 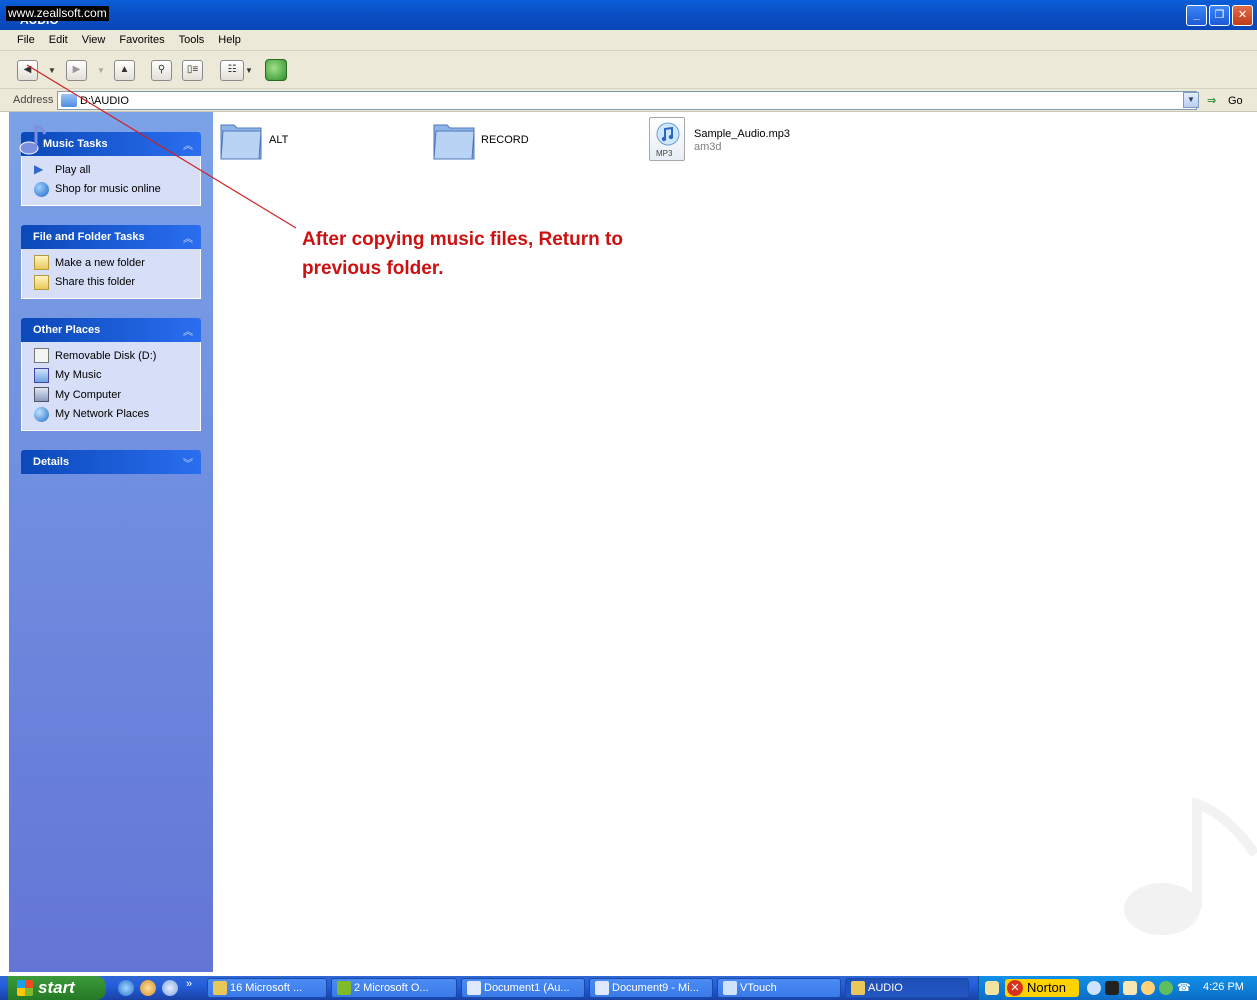 I want to click on music-note-icon, so click(x=33, y=139).